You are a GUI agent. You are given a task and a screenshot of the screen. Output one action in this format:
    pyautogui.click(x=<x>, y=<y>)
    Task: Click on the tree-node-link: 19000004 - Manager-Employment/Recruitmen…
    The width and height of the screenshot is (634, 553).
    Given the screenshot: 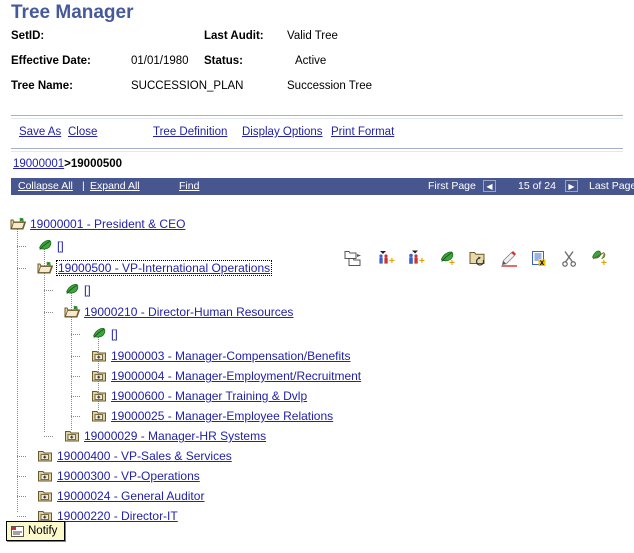 What is the action you would take?
    pyautogui.click(x=236, y=376)
    